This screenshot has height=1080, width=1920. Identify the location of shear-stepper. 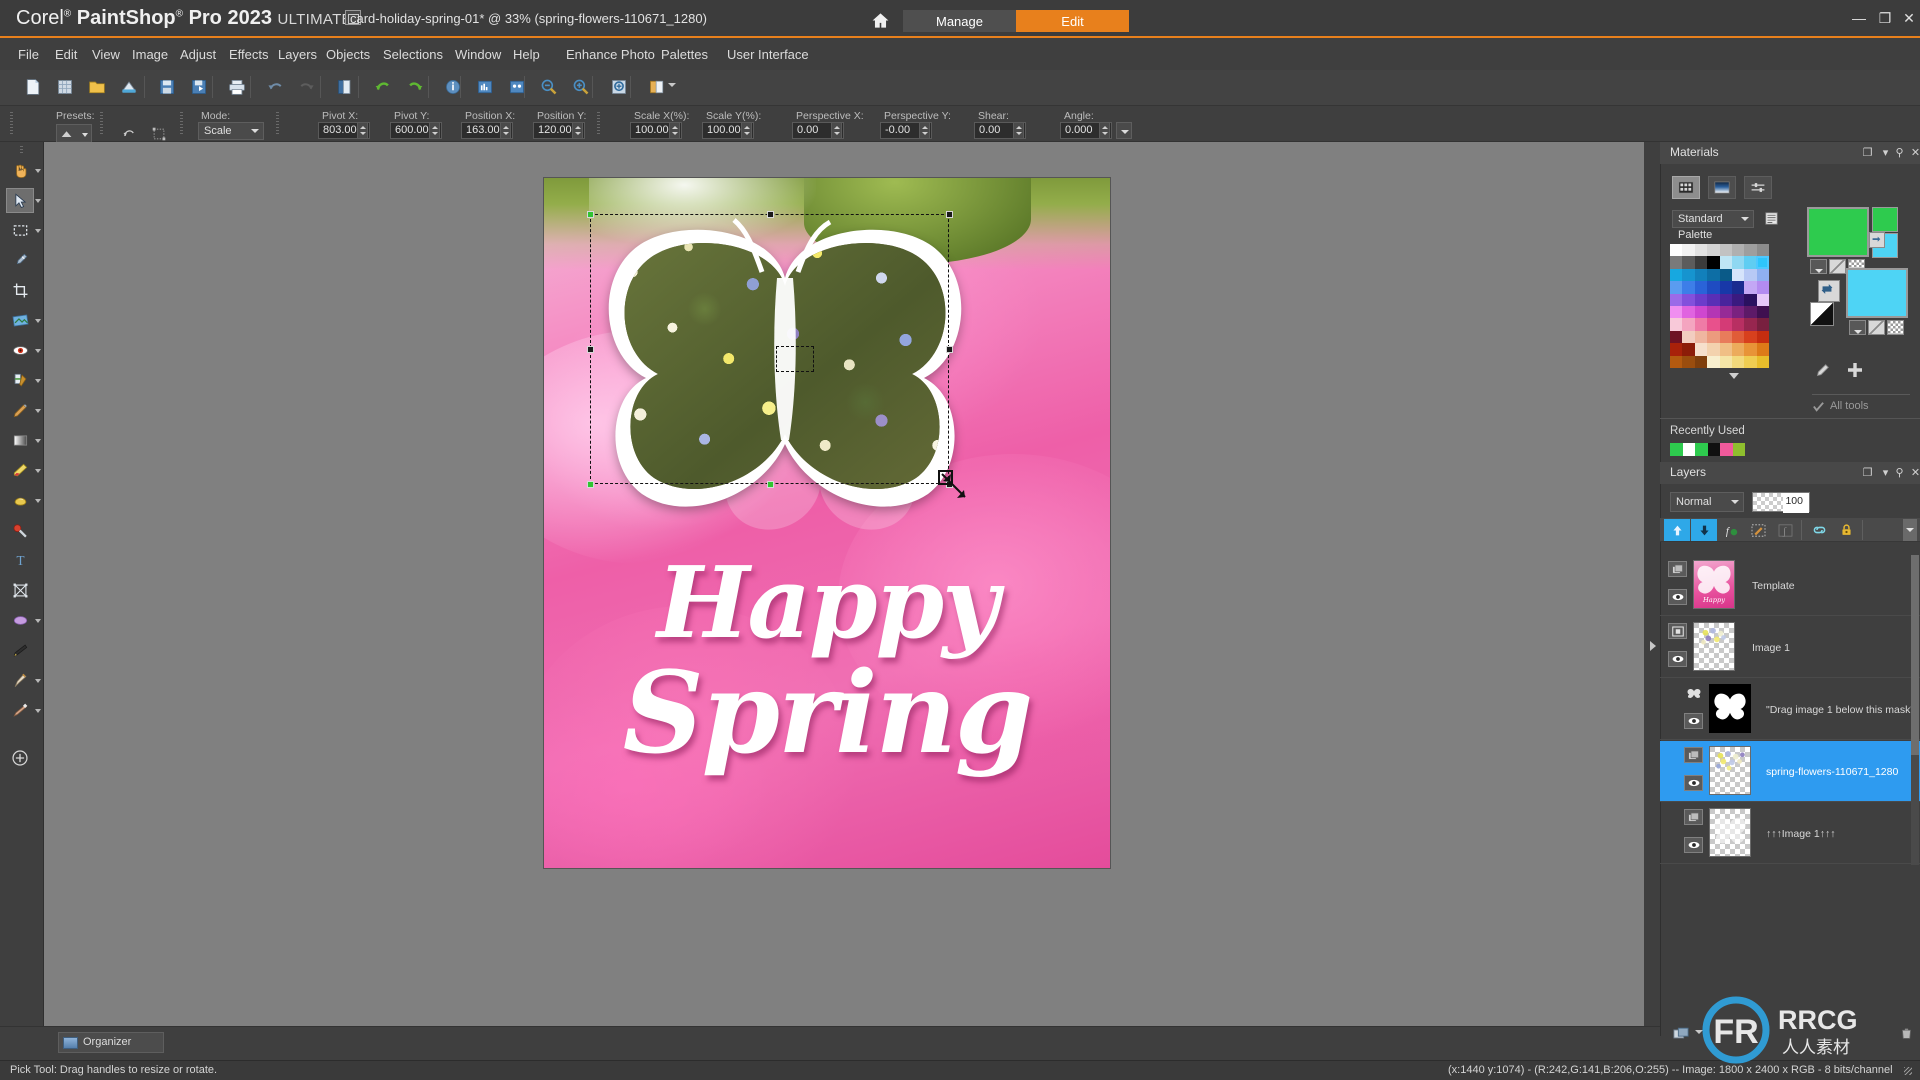
(1018, 130).